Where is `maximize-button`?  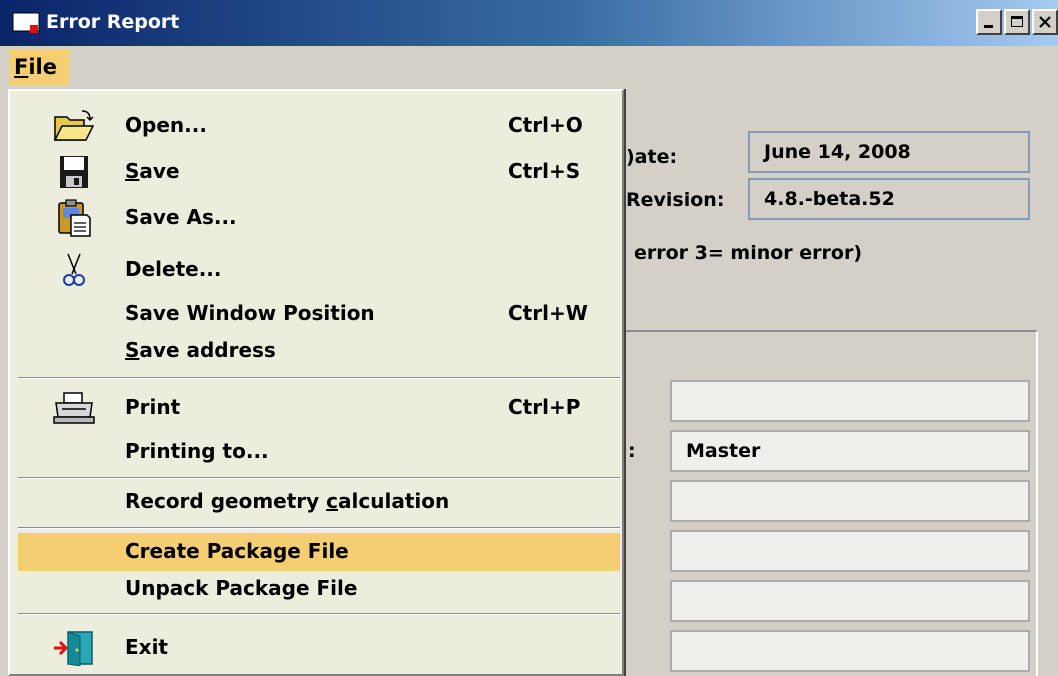
maximize-button is located at coordinates (1017, 22).